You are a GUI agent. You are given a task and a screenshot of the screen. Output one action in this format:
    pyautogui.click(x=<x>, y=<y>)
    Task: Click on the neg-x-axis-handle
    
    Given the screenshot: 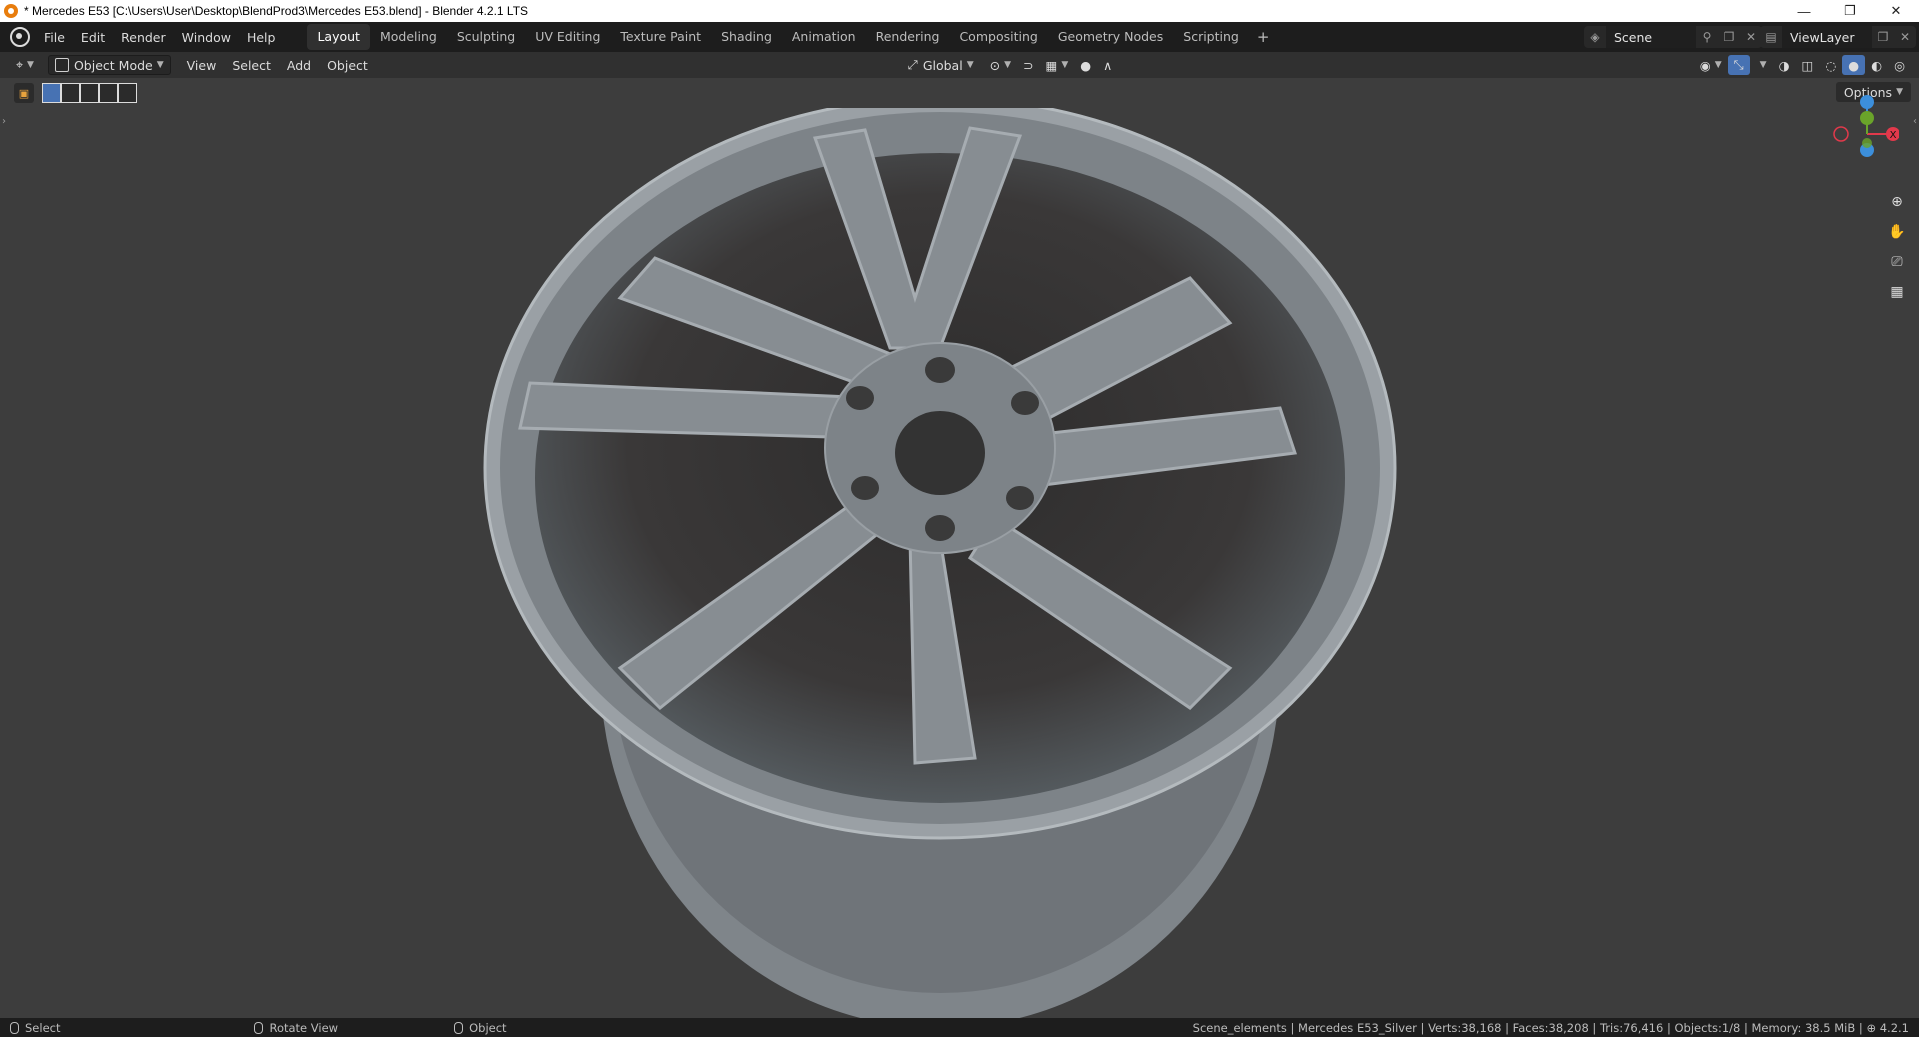 What is the action you would take?
    pyautogui.click(x=1841, y=134)
    